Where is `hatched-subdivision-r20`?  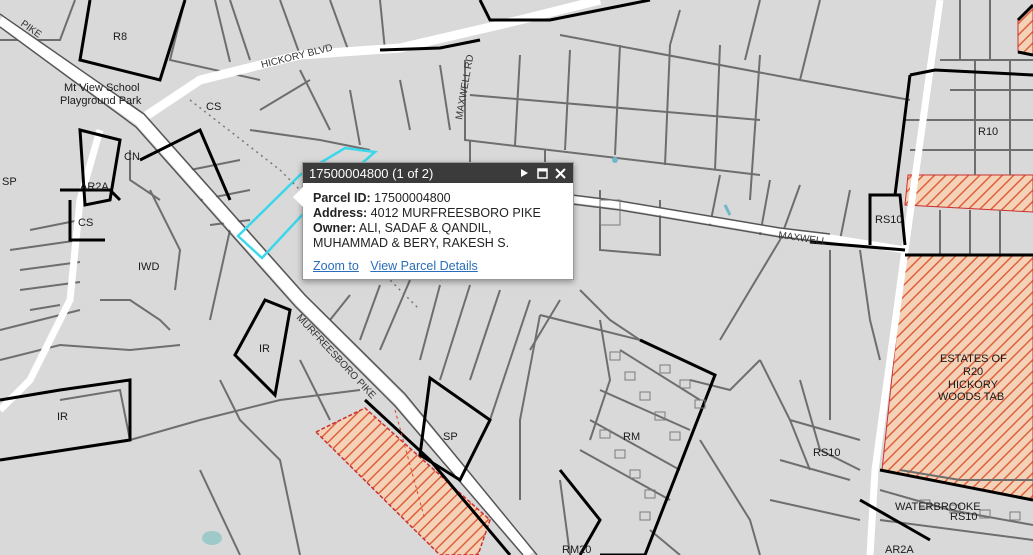
hatched-subdivision-r20 is located at coordinates (957, 377).